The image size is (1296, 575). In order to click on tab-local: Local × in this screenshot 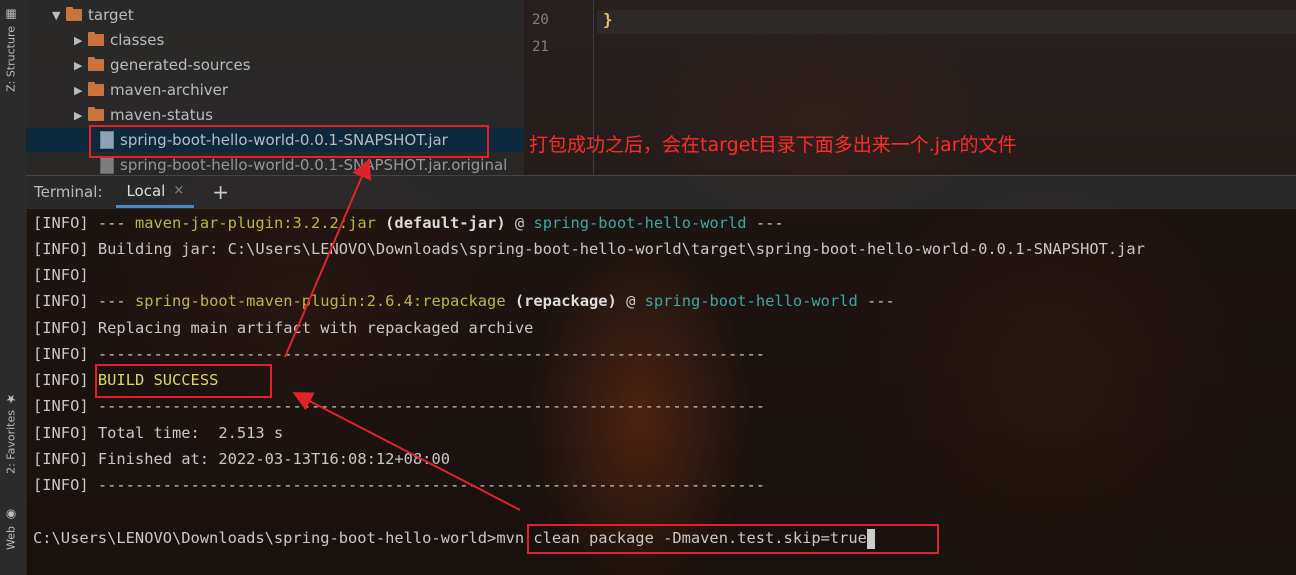, I will do `click(155, 192)`.